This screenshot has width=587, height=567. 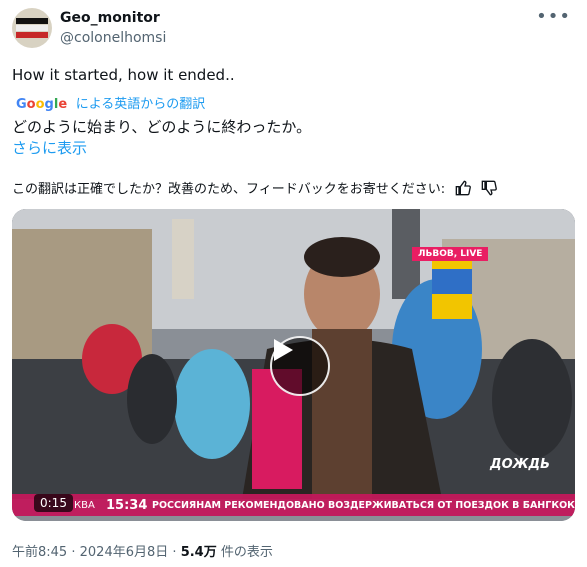 I want to click on video-duration: 0:15, so click(x=53, y=503).